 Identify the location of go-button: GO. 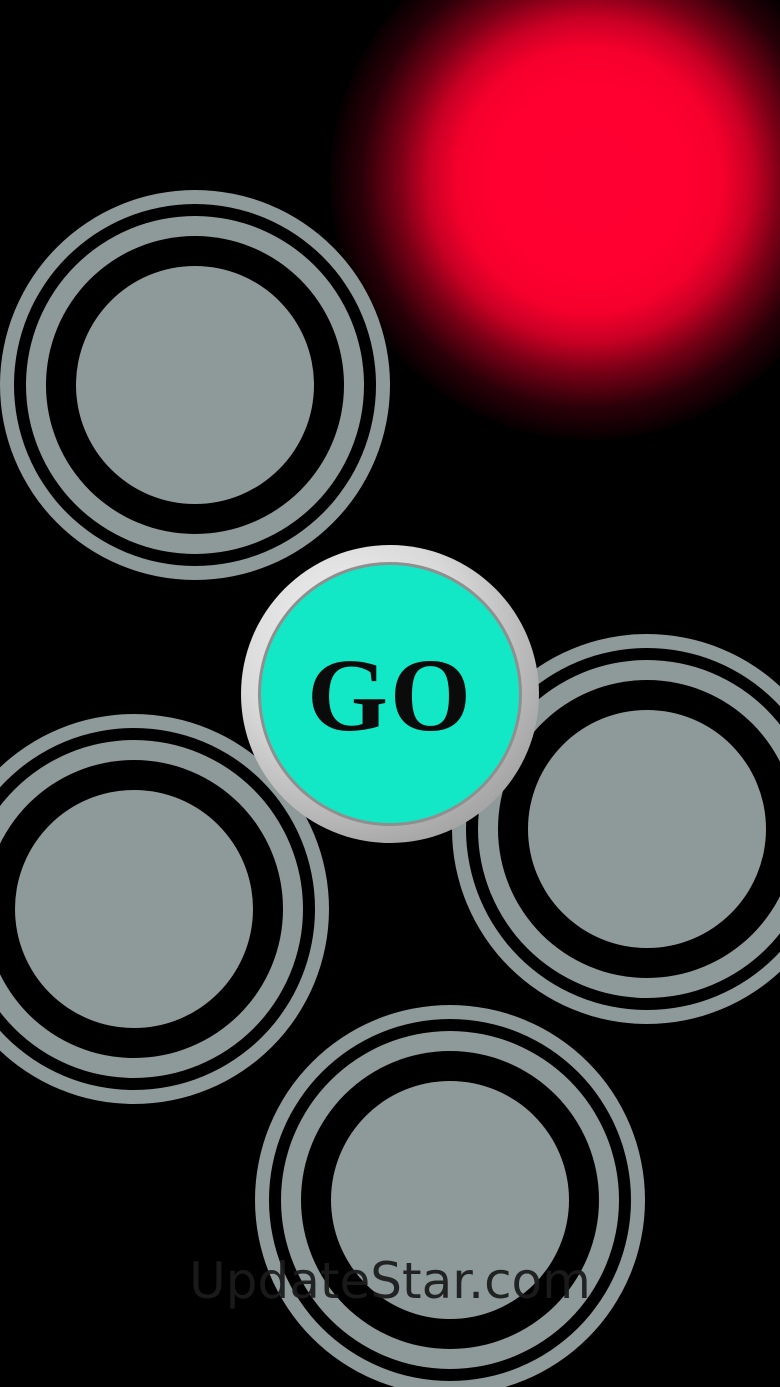
(390, 694).